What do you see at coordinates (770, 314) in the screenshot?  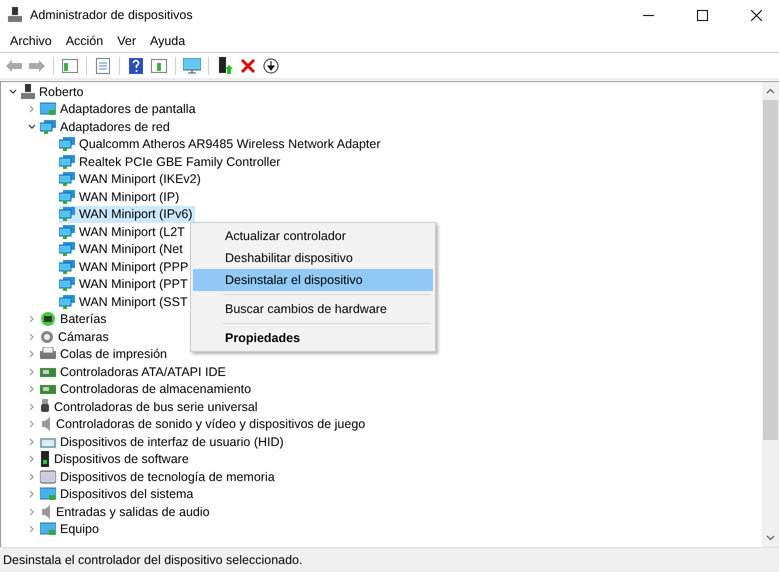 I see `scrollbar` at bounding box center [770, 314].